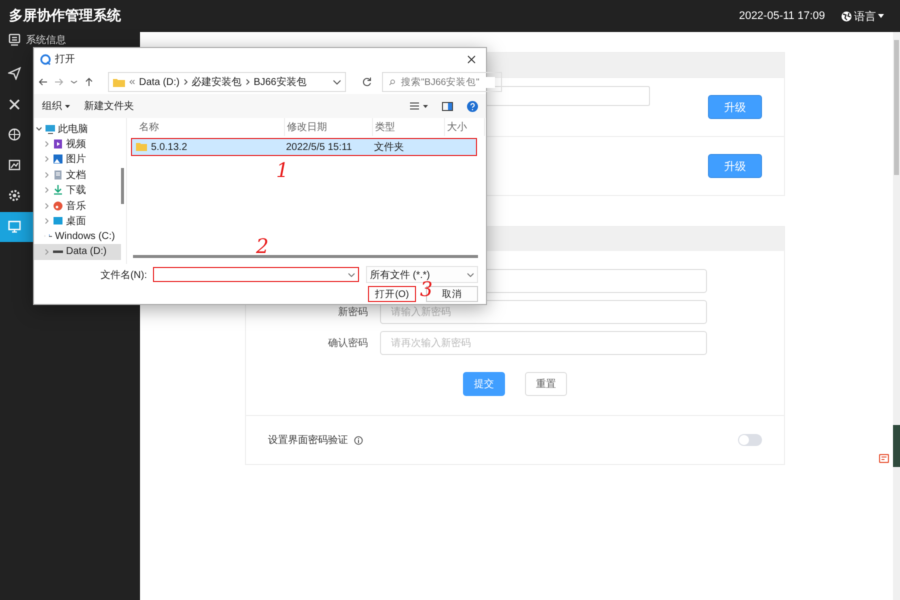  Describe the element at coordinates (169, 147) in the screenshot. I see `file-name: 5.0.13.2` at that location.